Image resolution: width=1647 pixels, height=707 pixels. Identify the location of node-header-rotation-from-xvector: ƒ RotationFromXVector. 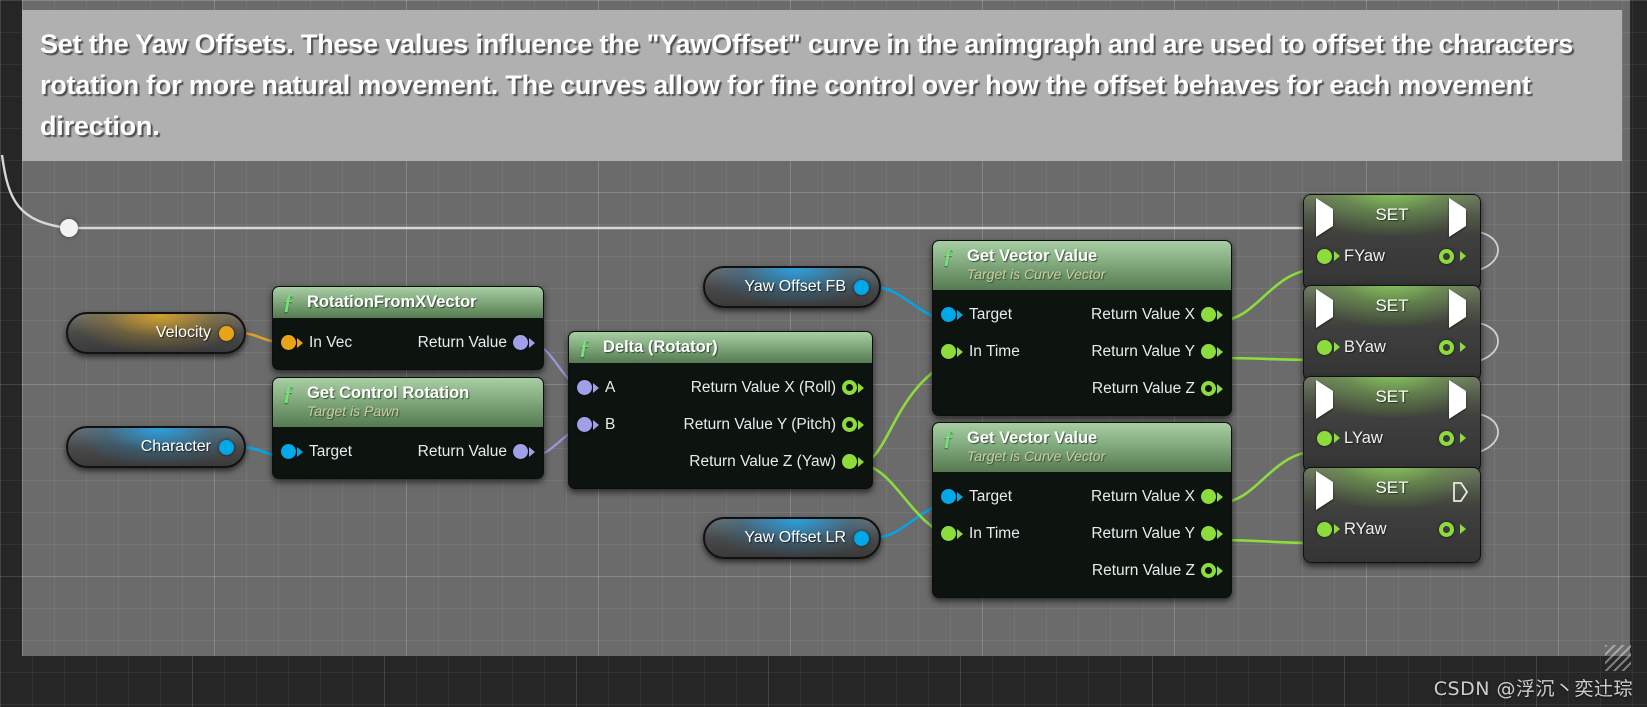
(408, 302).